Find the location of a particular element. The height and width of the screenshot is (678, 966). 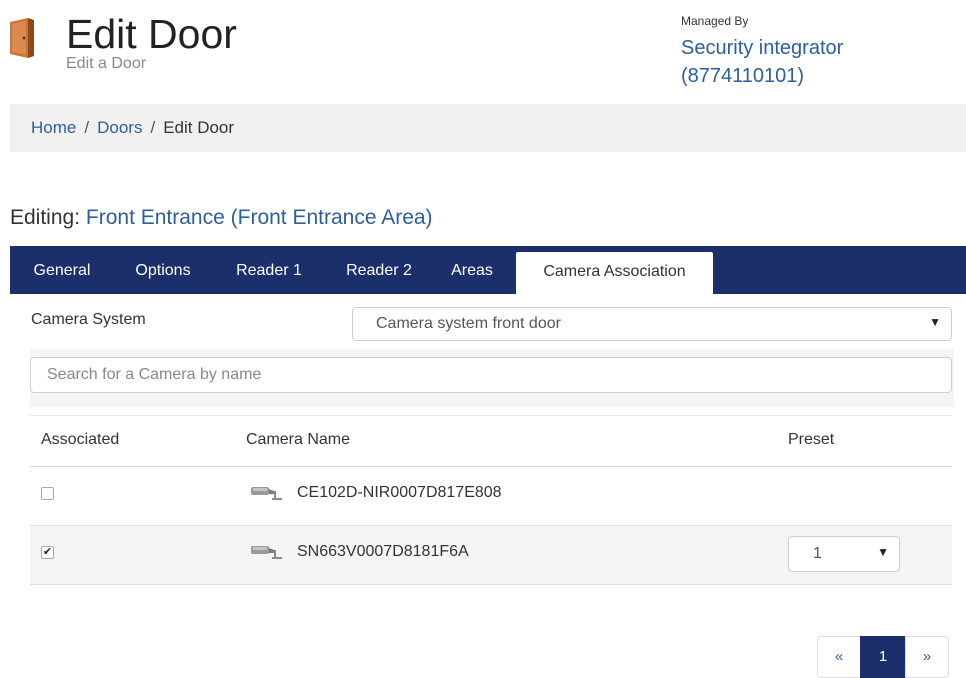

page-subtitle: Edit a Door is located at coordinates (106, 63).